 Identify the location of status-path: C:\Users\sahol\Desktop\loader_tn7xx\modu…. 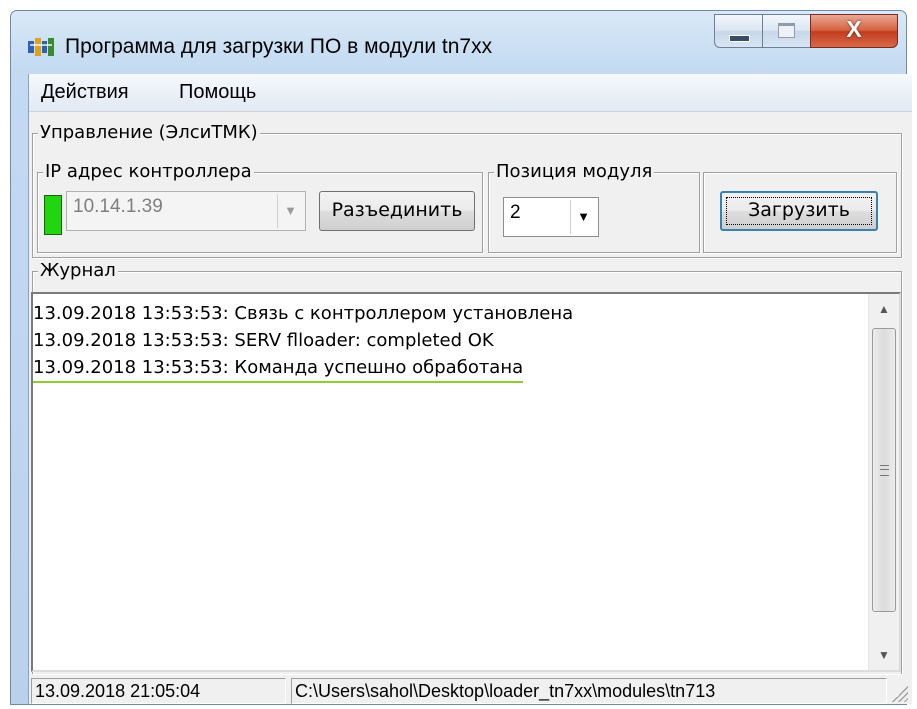
(589, 691).